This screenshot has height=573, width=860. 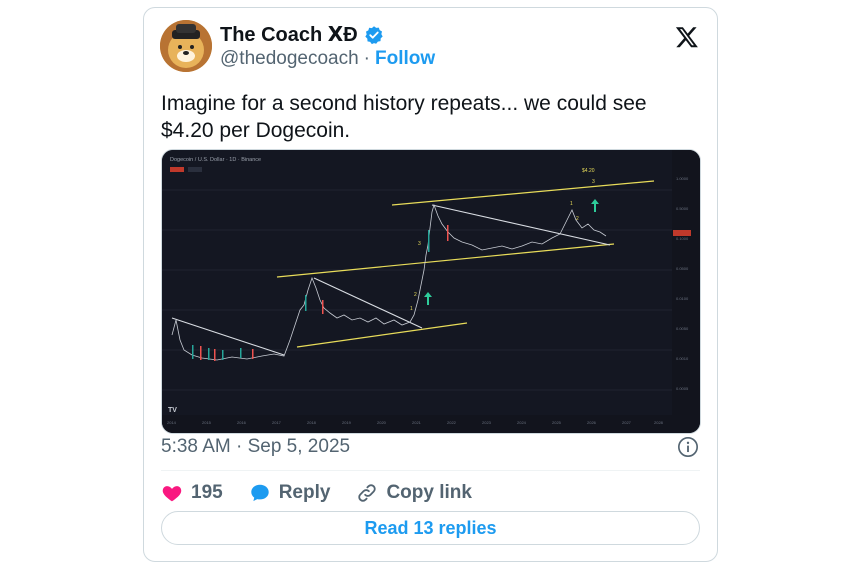 What do you see at coordinates (588, 171) in the screenshot?
I see `target-label: $4.20` at bounding box center [588, 171].